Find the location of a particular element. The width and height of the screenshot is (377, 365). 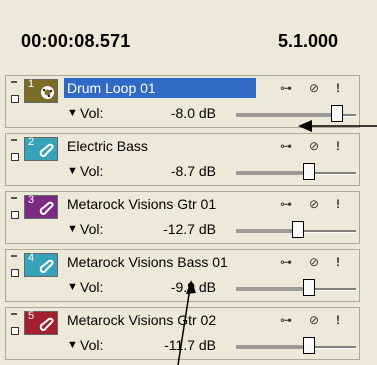

volume-value: -8.7 dB is located at coordinates (193, 171).